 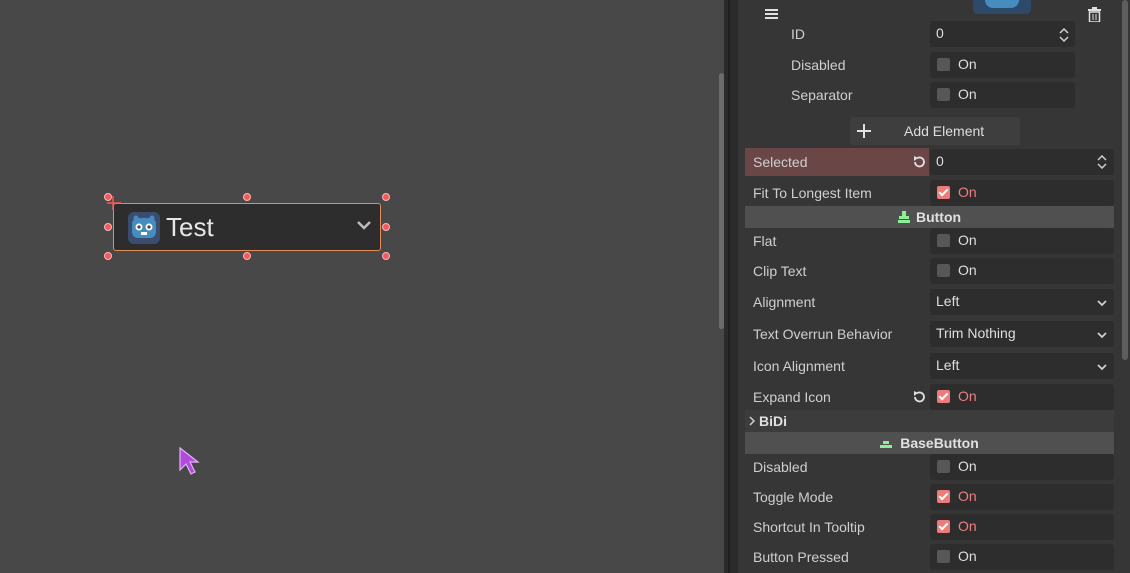 I want to click on property-selected: Selected 0, so click(x=929, y=162).